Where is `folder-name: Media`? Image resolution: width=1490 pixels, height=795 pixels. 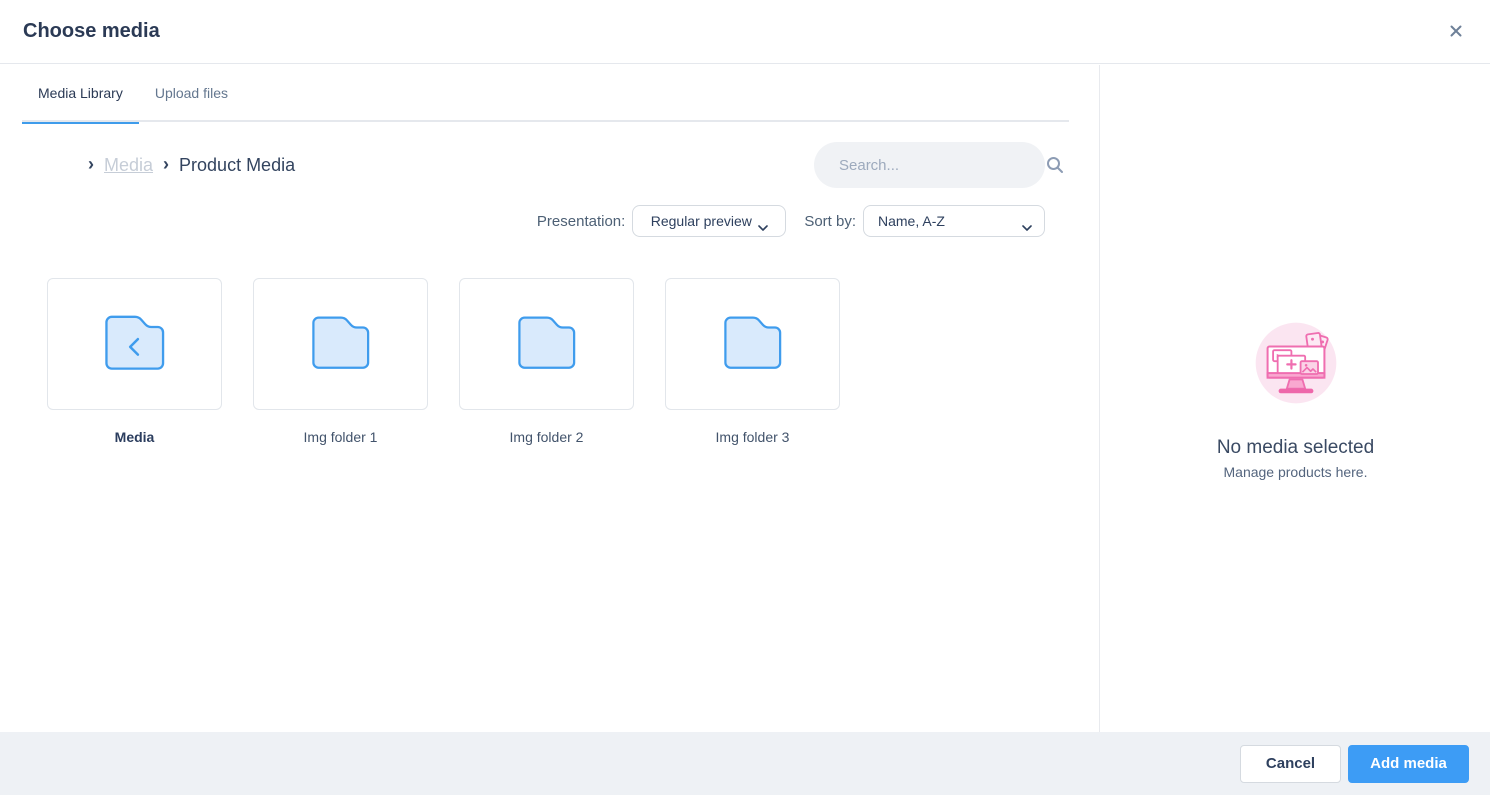 folder-name: Media is located at coordinates (134, 437).